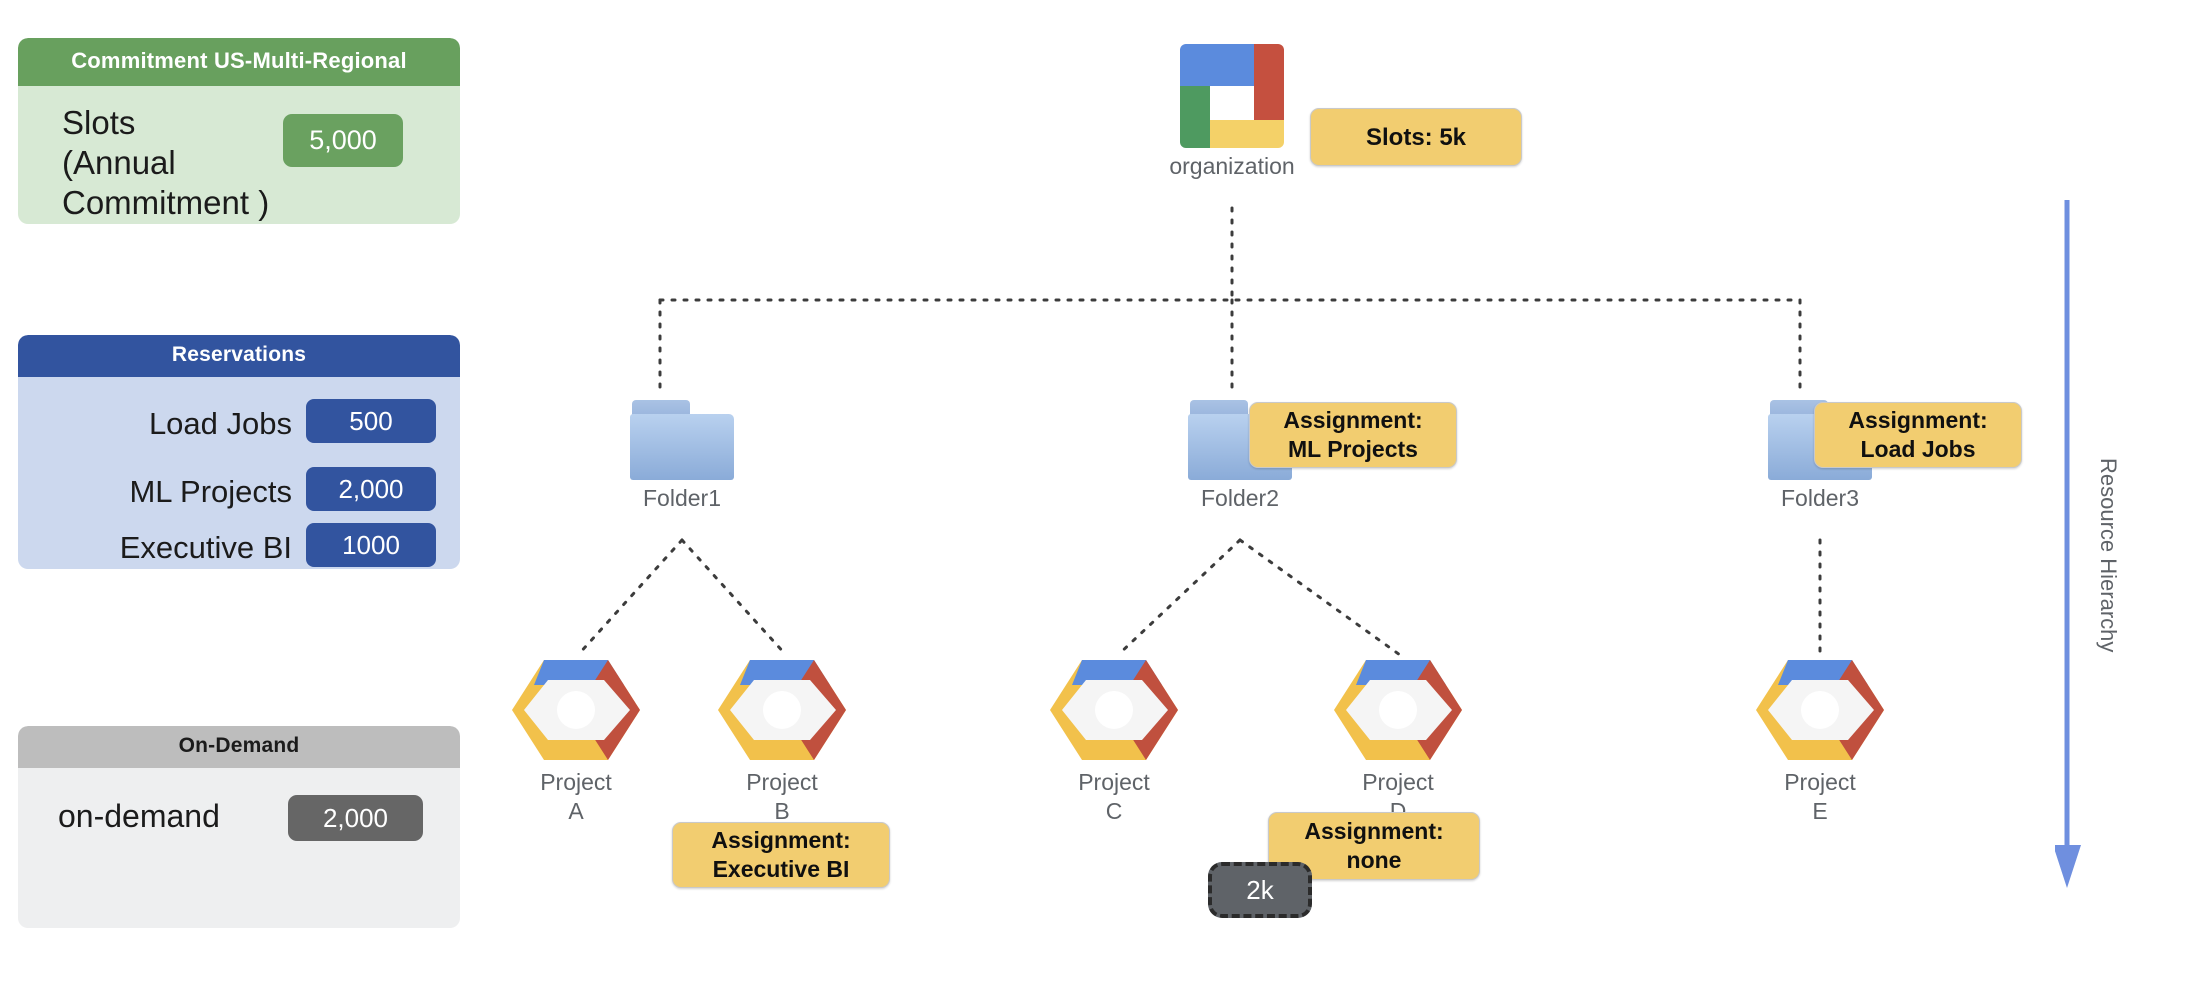 This screenshot has width=2200, height=986. Describe the element at coordinates (1820, 796) in the screenshot. I see `project-label: Project E` at that location.